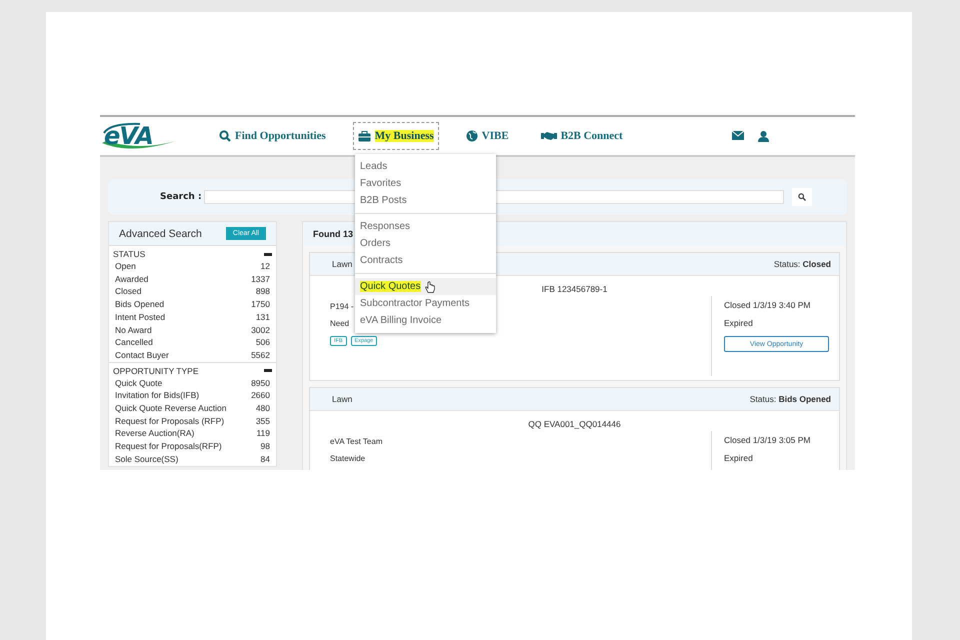  I want to click on panel-title: Advanced Search, so click(160, 234).